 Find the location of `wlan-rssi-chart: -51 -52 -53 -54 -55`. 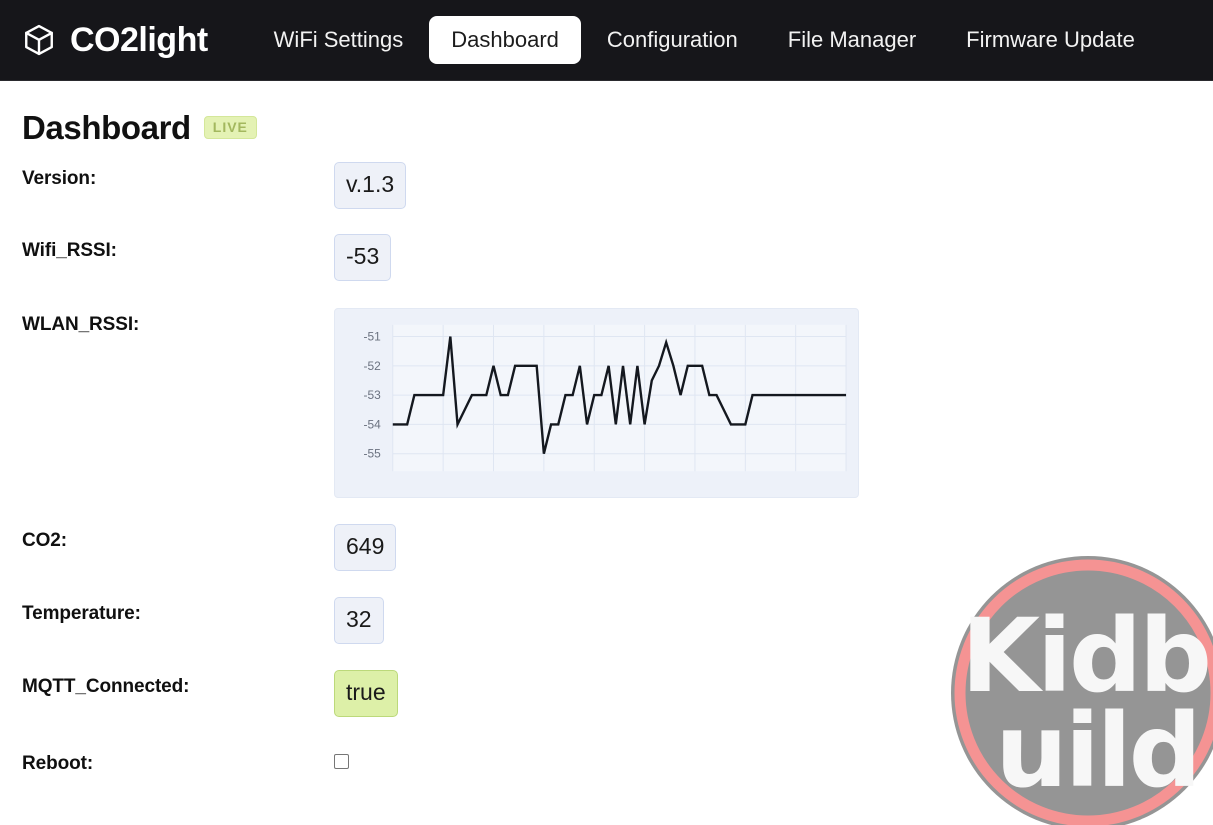

wlan-rssi-chart: -51 -52 -53 -54 -55 is located at coordinates (596, 403).